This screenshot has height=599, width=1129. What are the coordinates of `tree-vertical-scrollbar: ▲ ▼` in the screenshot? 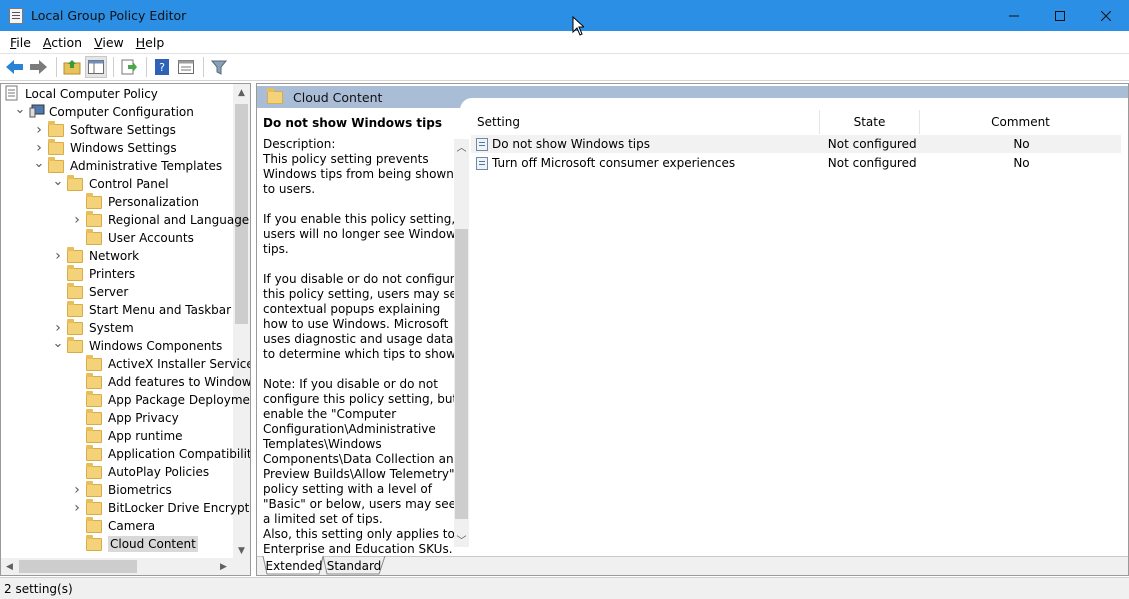 It's located at (241, 321).